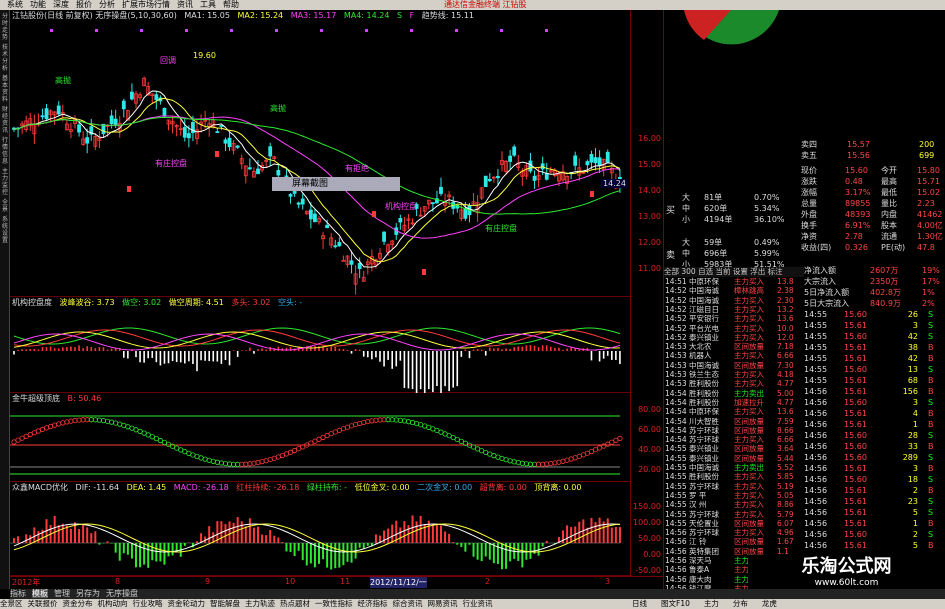 This screenshot has width=945, height=609. I want to click on y-tick-label: 16.00, so click(649, 138).